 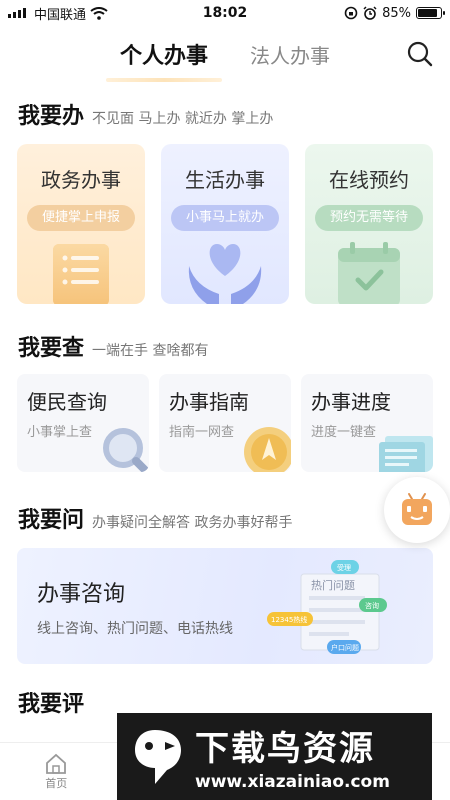 I want to click on magnifier-icon, so click(x=126, y=450).